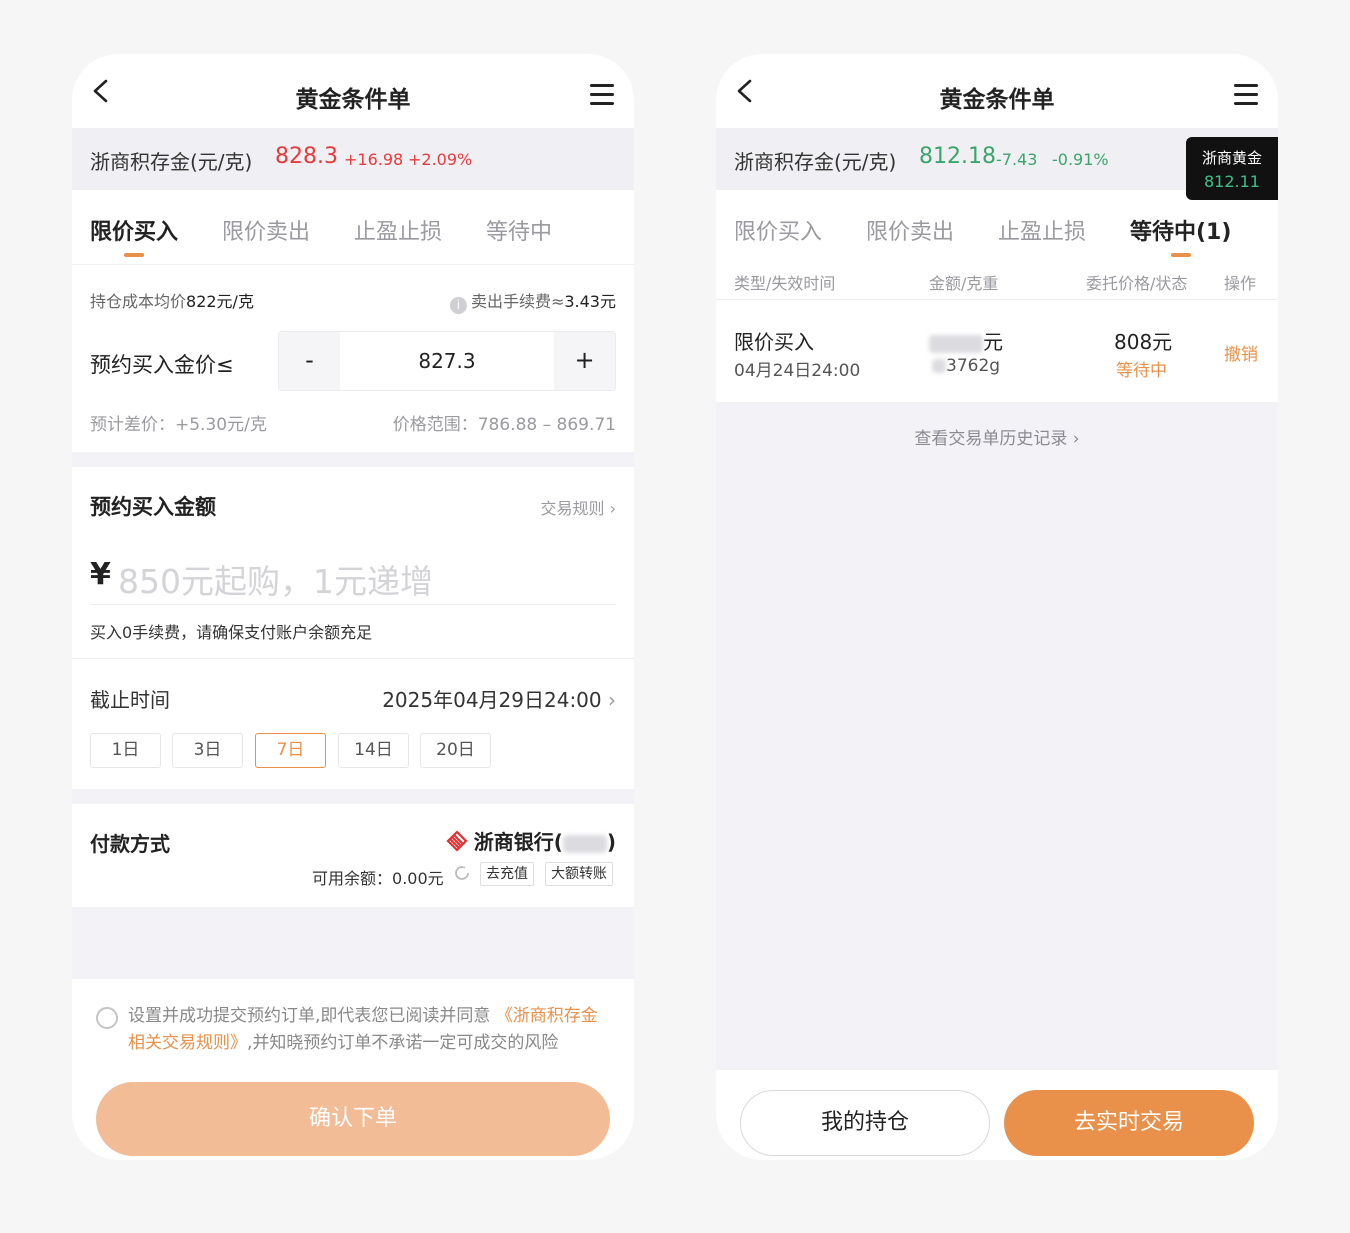 The width and height of the screenshot is (1350, 1233). Describe the element at coordinates (418, 878) in the screenshot. I see `balance-value: 0.00元` at that location.